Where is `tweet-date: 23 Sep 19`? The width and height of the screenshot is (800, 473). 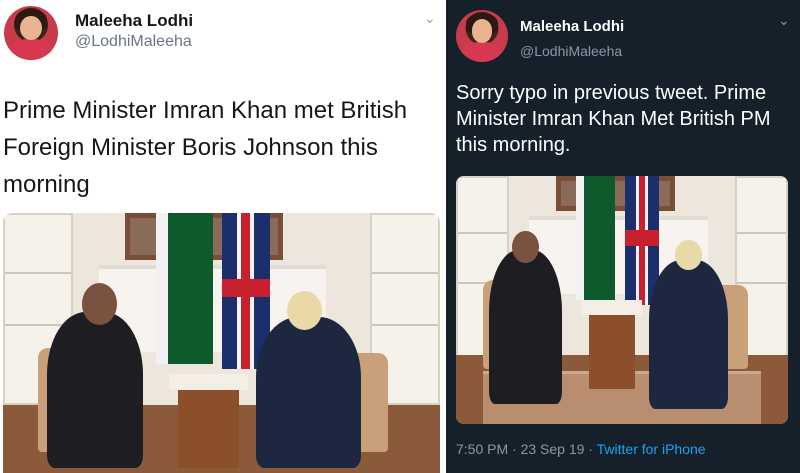
tweet-date: 23 Sep 19 is located at coordinates (553, 449).